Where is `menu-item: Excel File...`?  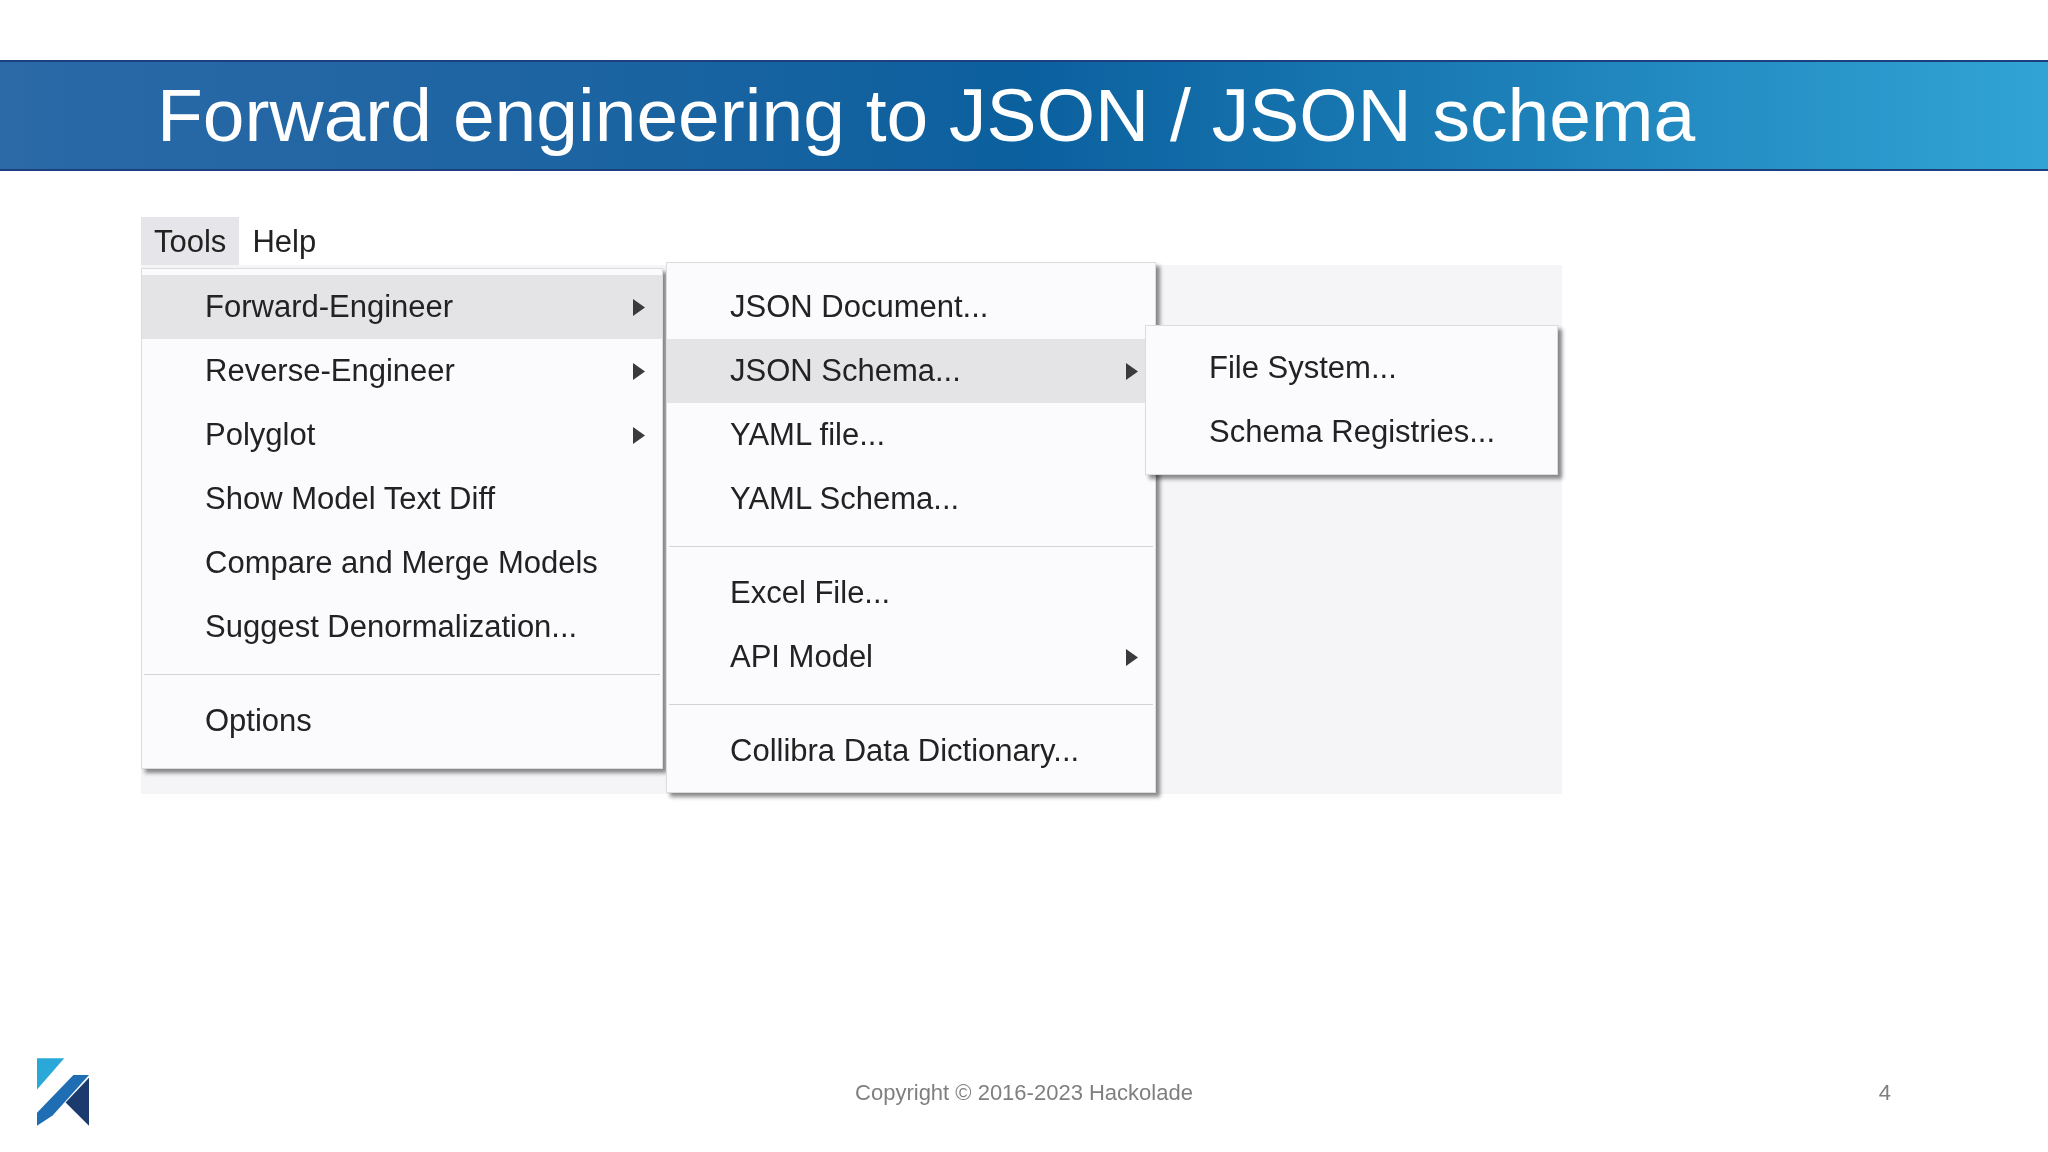
menu-item: Excel File... is located at coordinates (911, 593).